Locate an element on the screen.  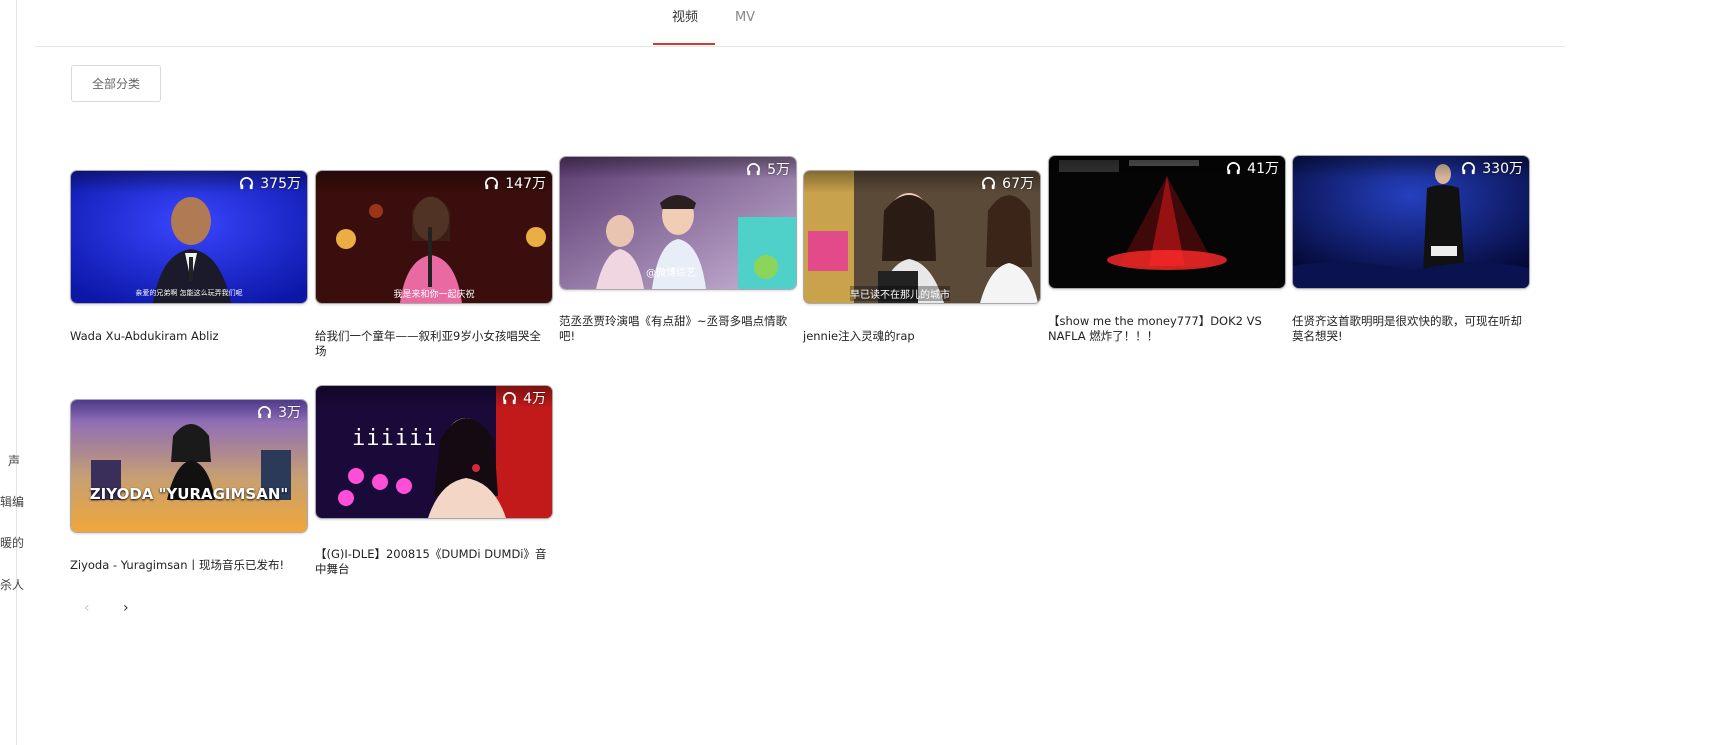
video-thumbnail: iiiiii 4万 is located at coordinates (434, 452).